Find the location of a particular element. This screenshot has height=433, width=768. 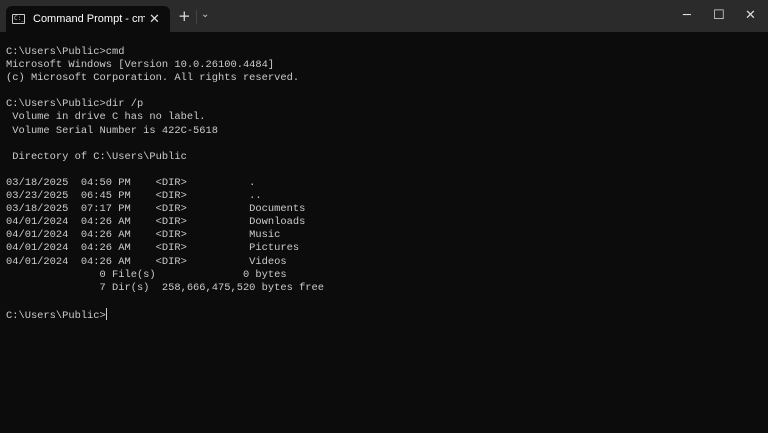

tab-command-prompt: C:_ Command Prompt - cmd - cmd ✕ is located at coordinates (88, 19).